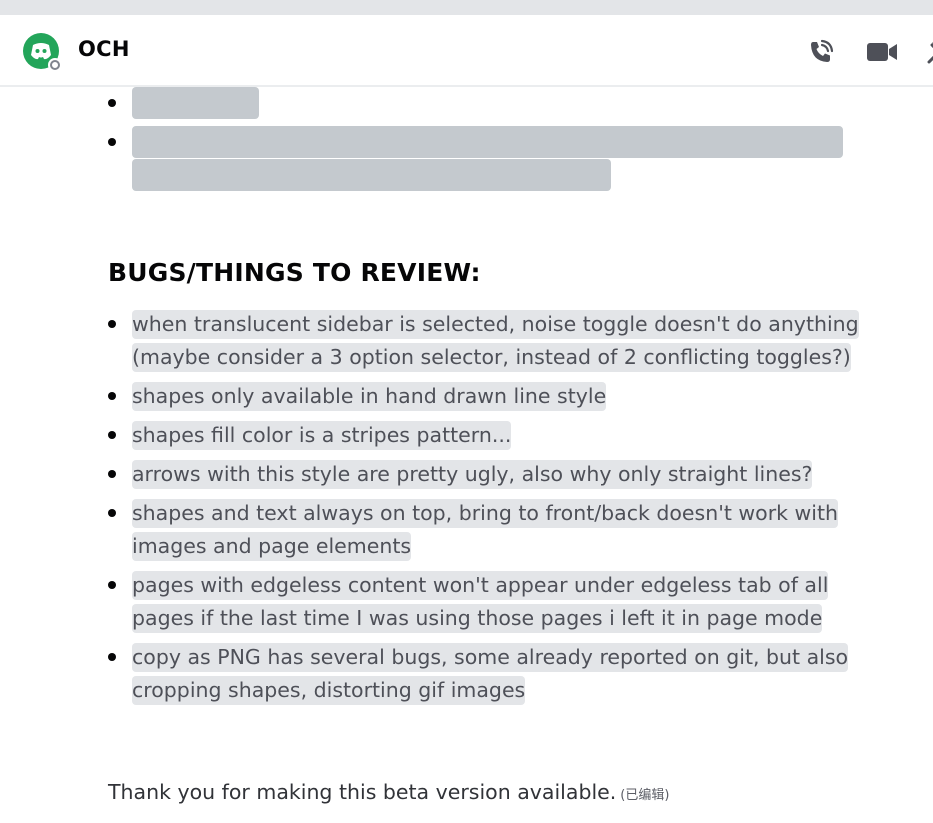 This screenshot has height=823, width=933. I want to click on message-heading: BUGS/THINGS TO REVIEW:, so click(294, 272).